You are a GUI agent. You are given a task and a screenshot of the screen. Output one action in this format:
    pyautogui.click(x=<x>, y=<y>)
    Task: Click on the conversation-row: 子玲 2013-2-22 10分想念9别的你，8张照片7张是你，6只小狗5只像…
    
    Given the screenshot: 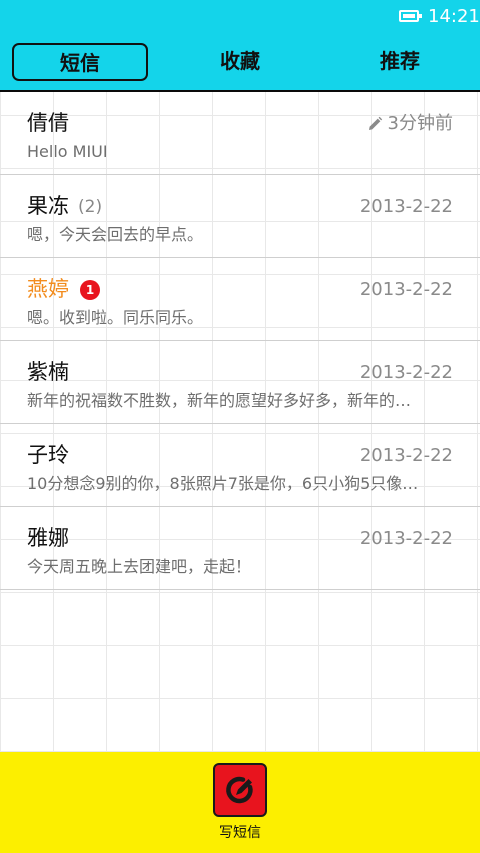 What is the action you would take?
    pyautogui.click(x=240, y=465)
    